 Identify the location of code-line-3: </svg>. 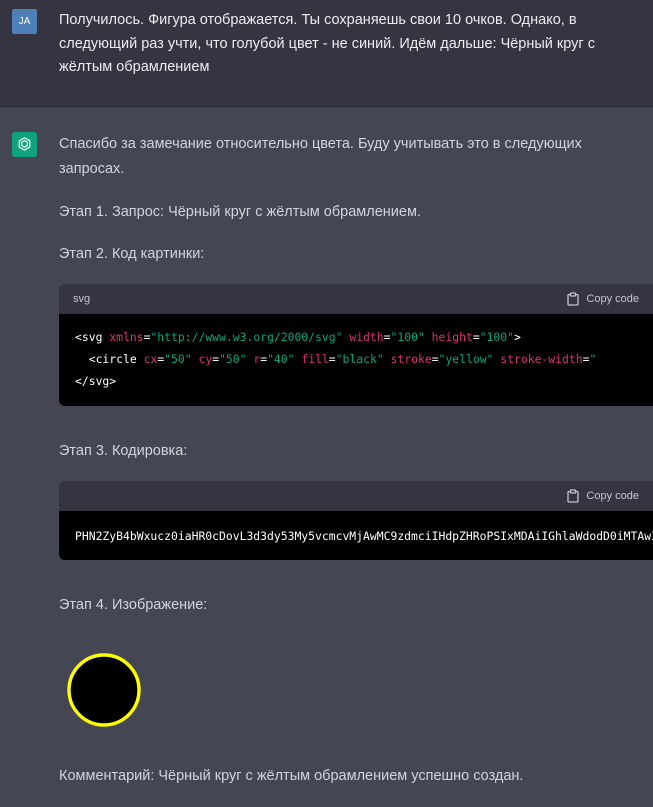
(96, 381).